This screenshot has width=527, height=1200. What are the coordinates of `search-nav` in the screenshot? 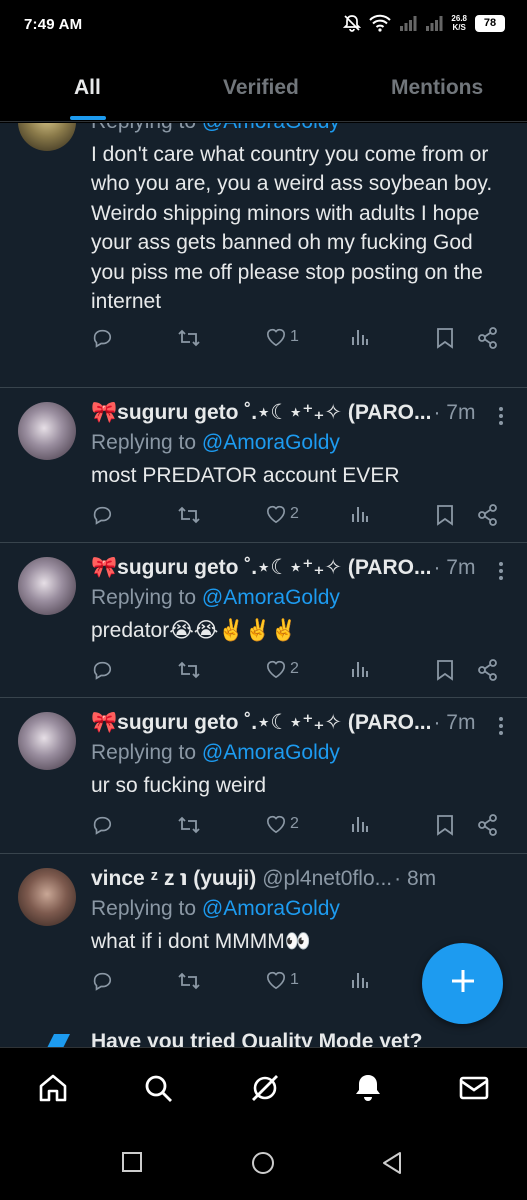 It's located at (158, 1090).